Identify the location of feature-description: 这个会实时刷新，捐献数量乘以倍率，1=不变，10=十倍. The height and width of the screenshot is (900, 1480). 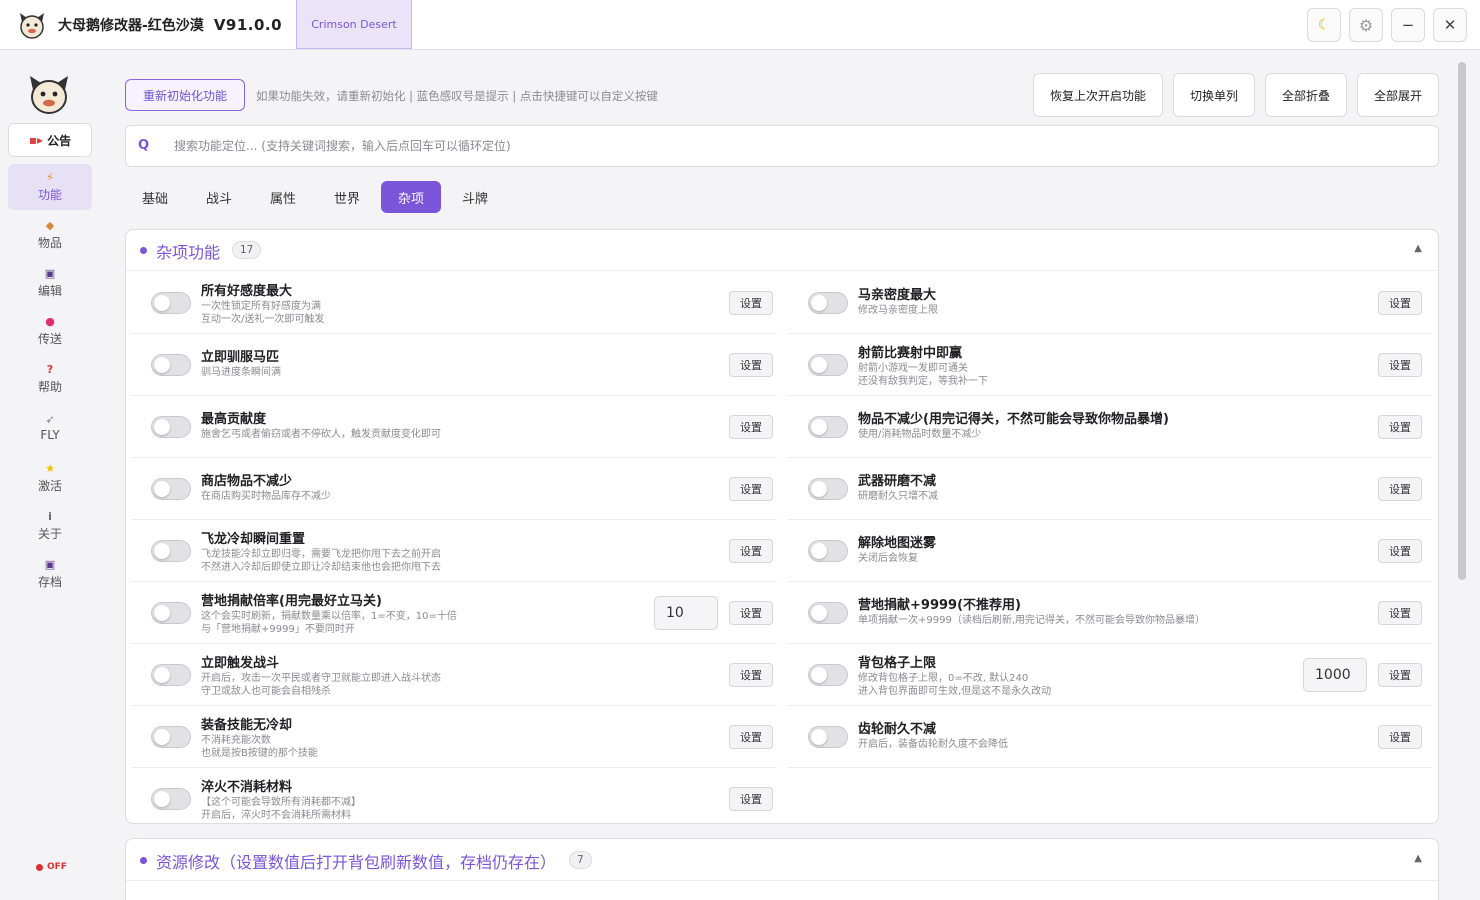
(329, 616).